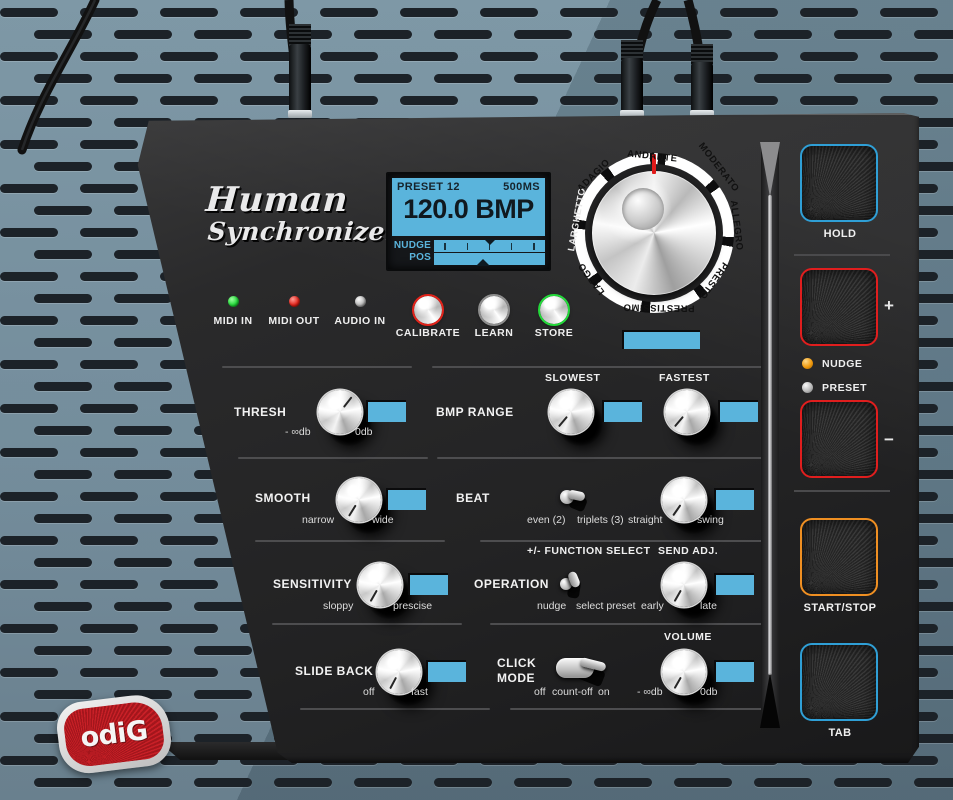 Image resolution: width=953 pixels, height=800 pixels. I want to click on midi-in-led, so click(233, 301).